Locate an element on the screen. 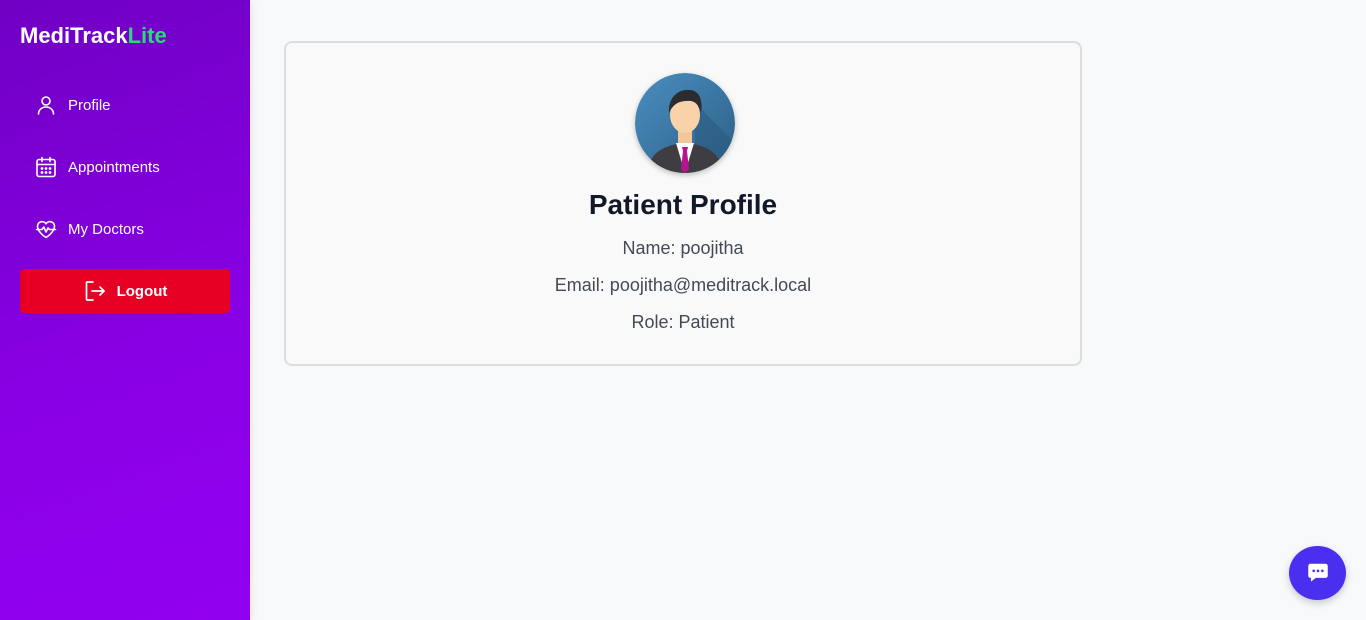 Image resolution: width=1366 pixels, height=620 pixels. sidebar-item-my-doctors: My Doctors is located at coordinates (89, 229).